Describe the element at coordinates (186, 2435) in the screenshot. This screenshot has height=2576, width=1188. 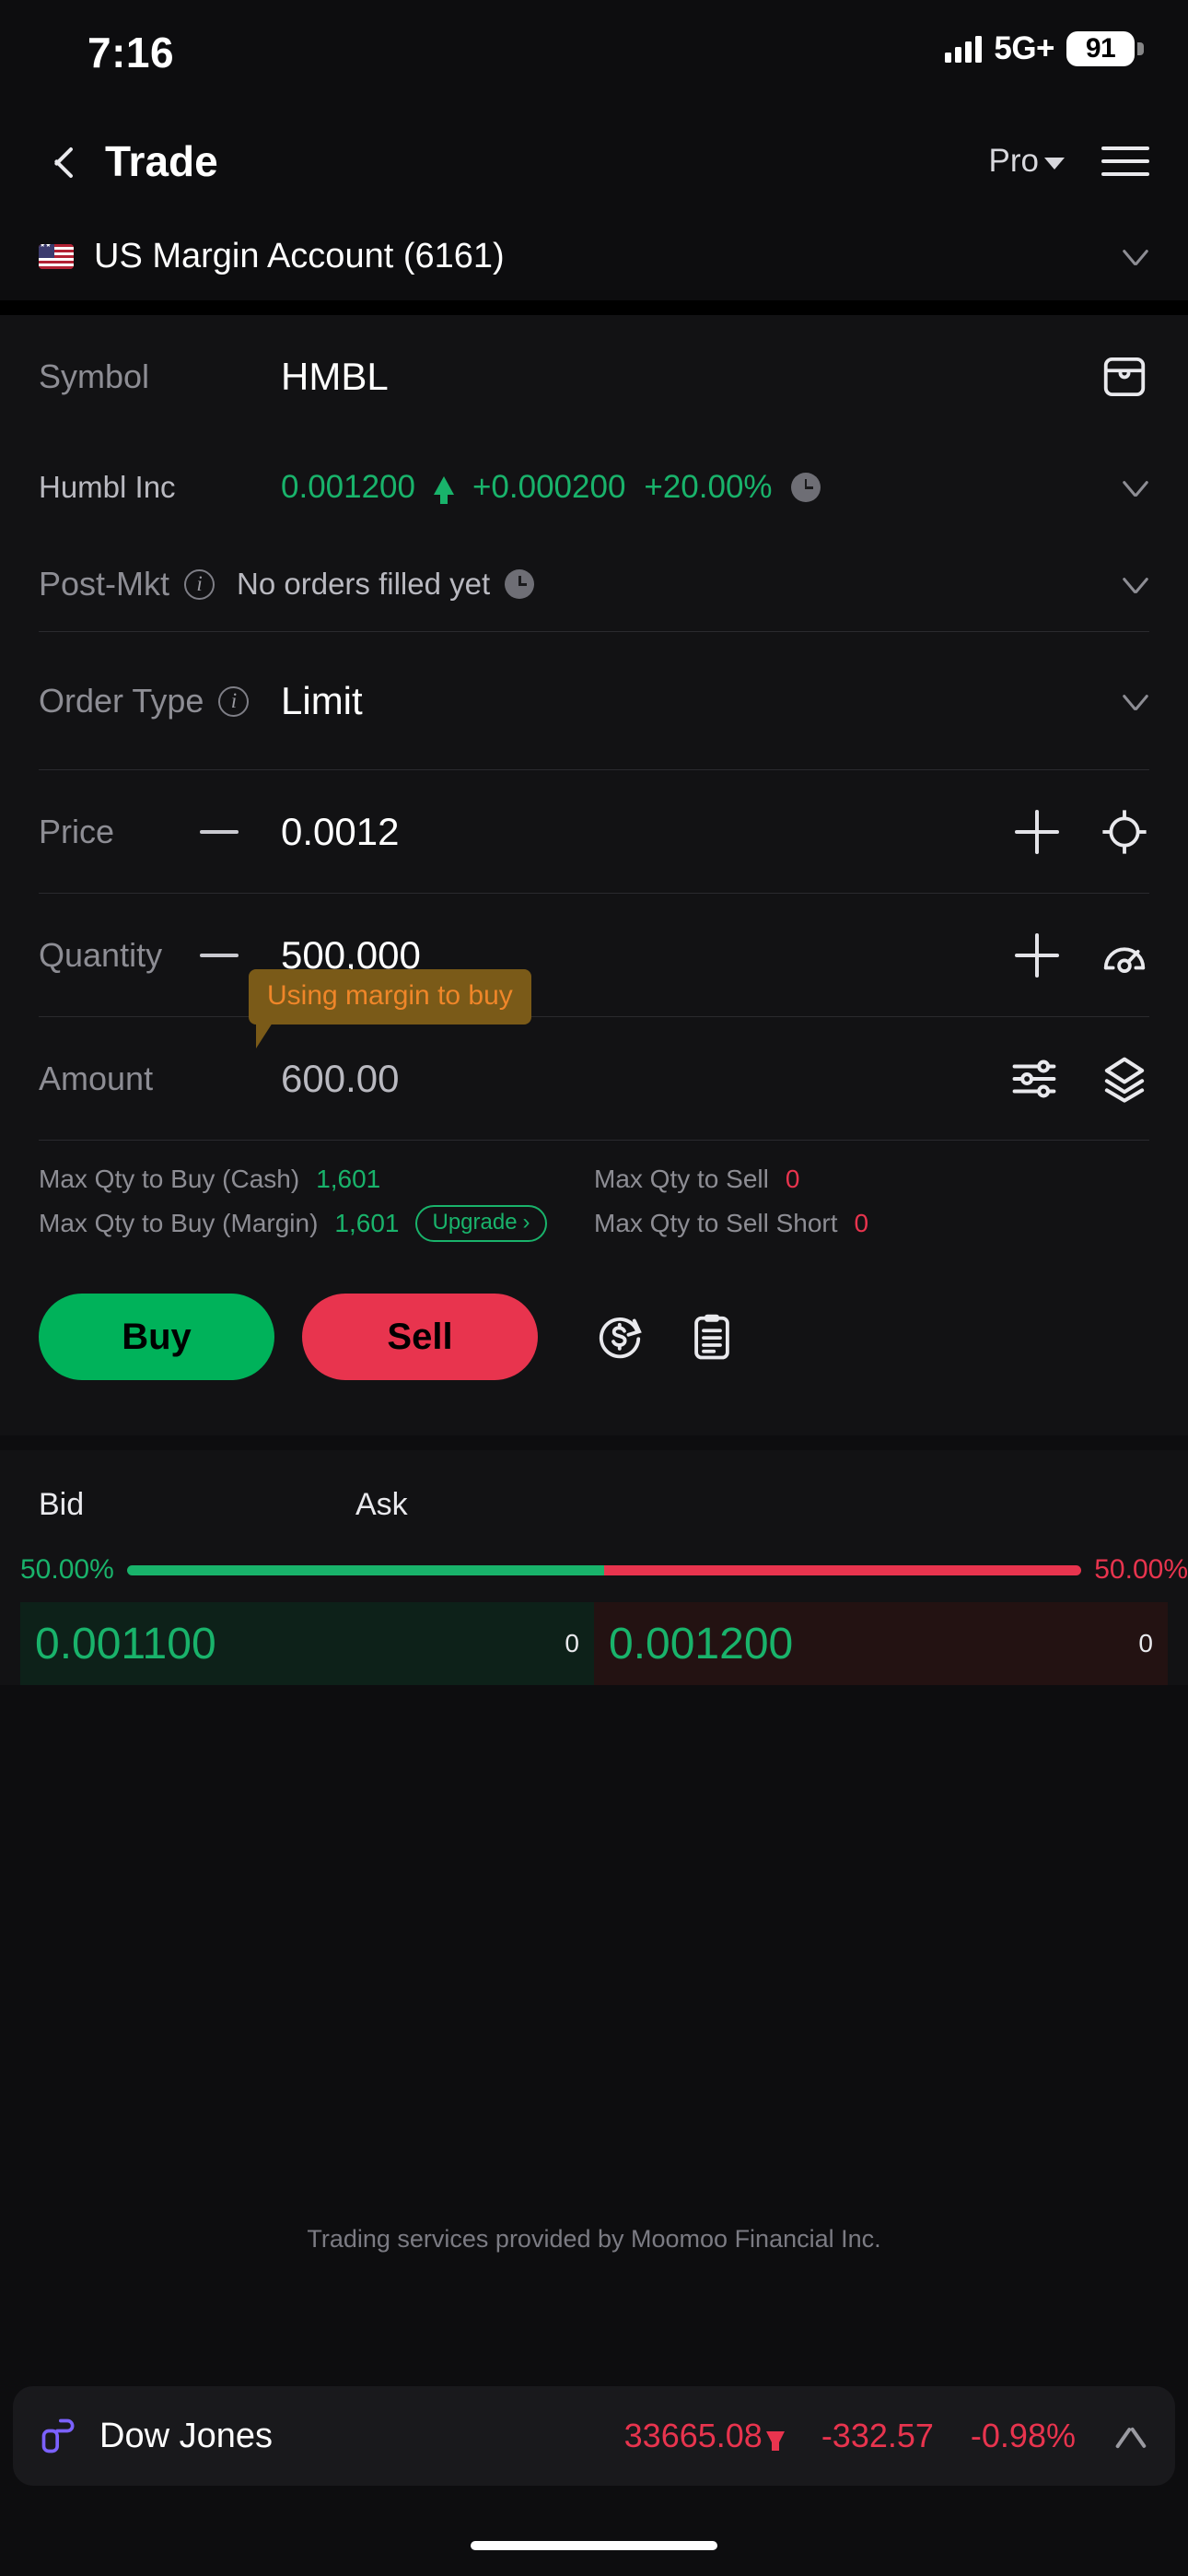
I see `ticker-name: Dow Jones` at that location.